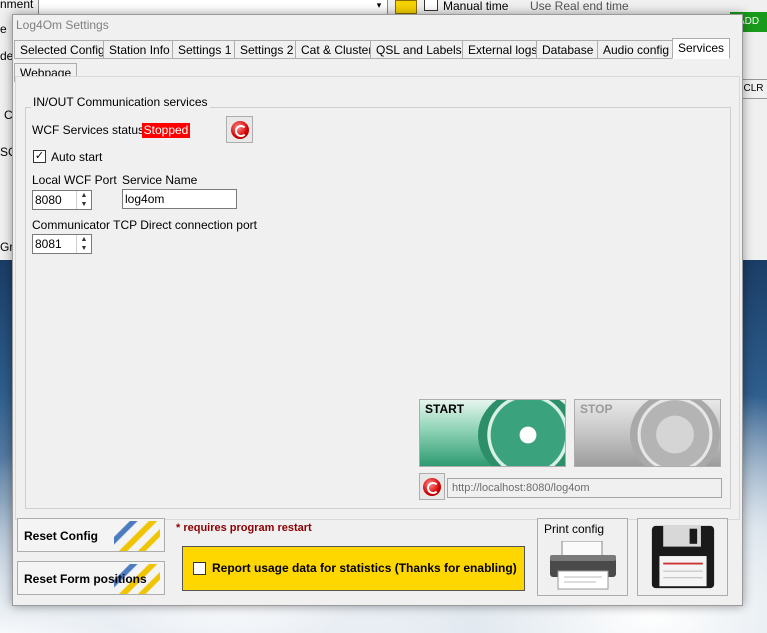  What do you see at coordinates (596, 409) in the screenshot?
I see `stop-label: STOP` at bounding box center [596, 409].